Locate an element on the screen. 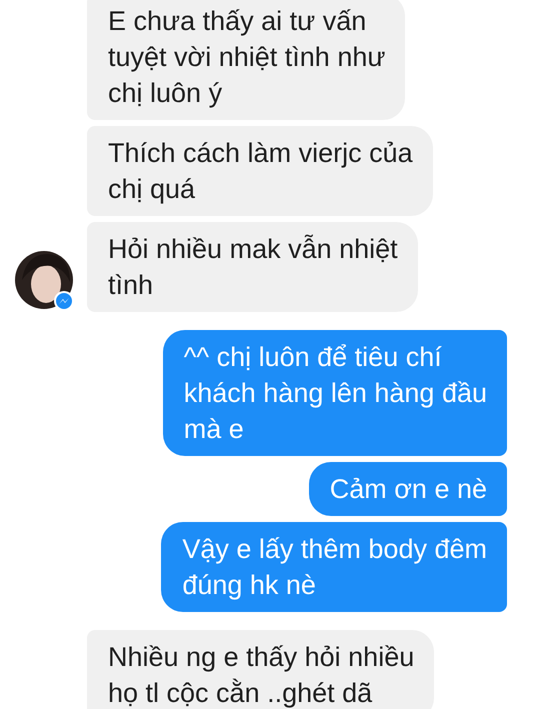 Image resolution: width=540 pixels, height=709 pixels. message-bubble: Hỏi nhiều mak vẫn nhiệt tình is located at coordinates (252, 267).